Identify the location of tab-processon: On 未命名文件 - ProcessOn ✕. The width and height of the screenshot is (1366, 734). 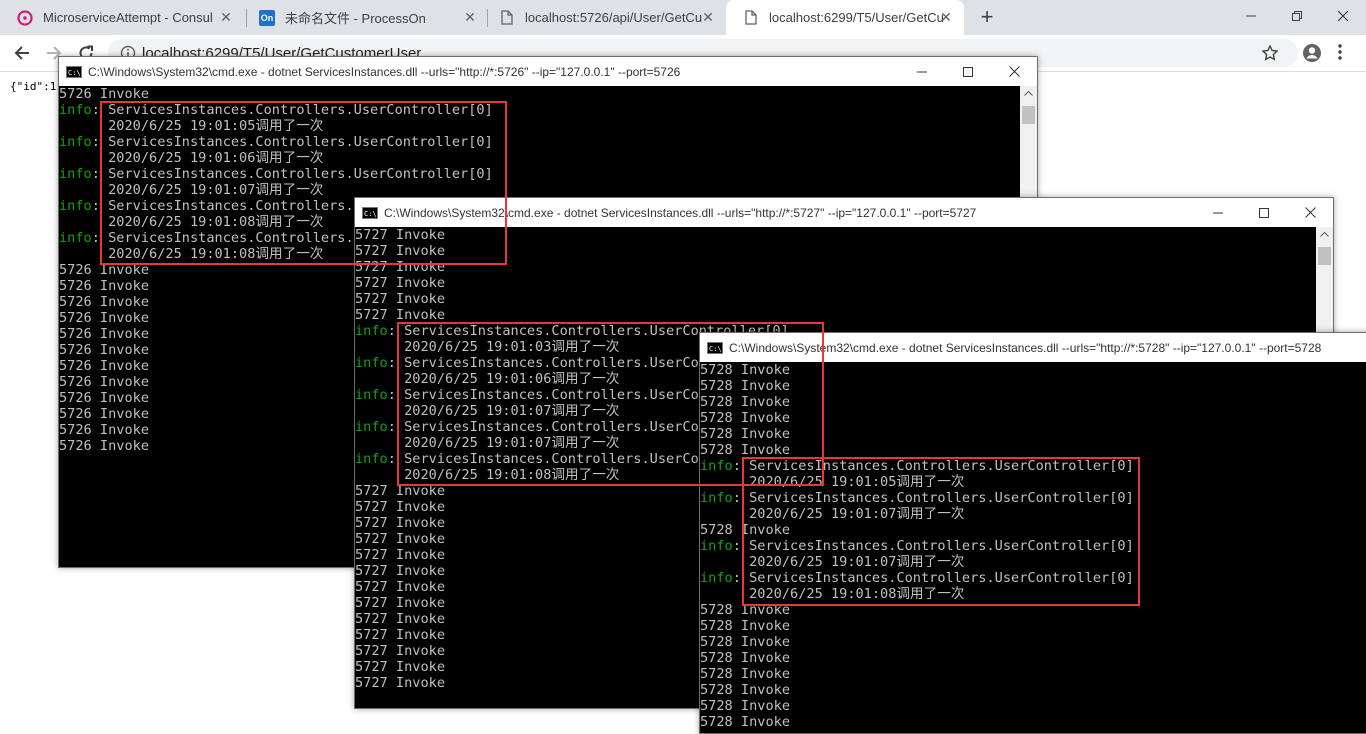
(365, 17).